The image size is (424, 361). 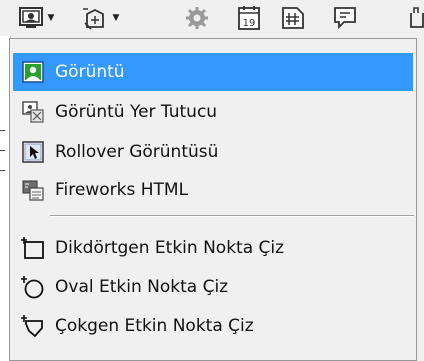 What do you see at coordinates (213, 190) in the screenshot?
I see `menu-item-fireworks-html: Fireworks HTML` at bounding box center [213, 190].